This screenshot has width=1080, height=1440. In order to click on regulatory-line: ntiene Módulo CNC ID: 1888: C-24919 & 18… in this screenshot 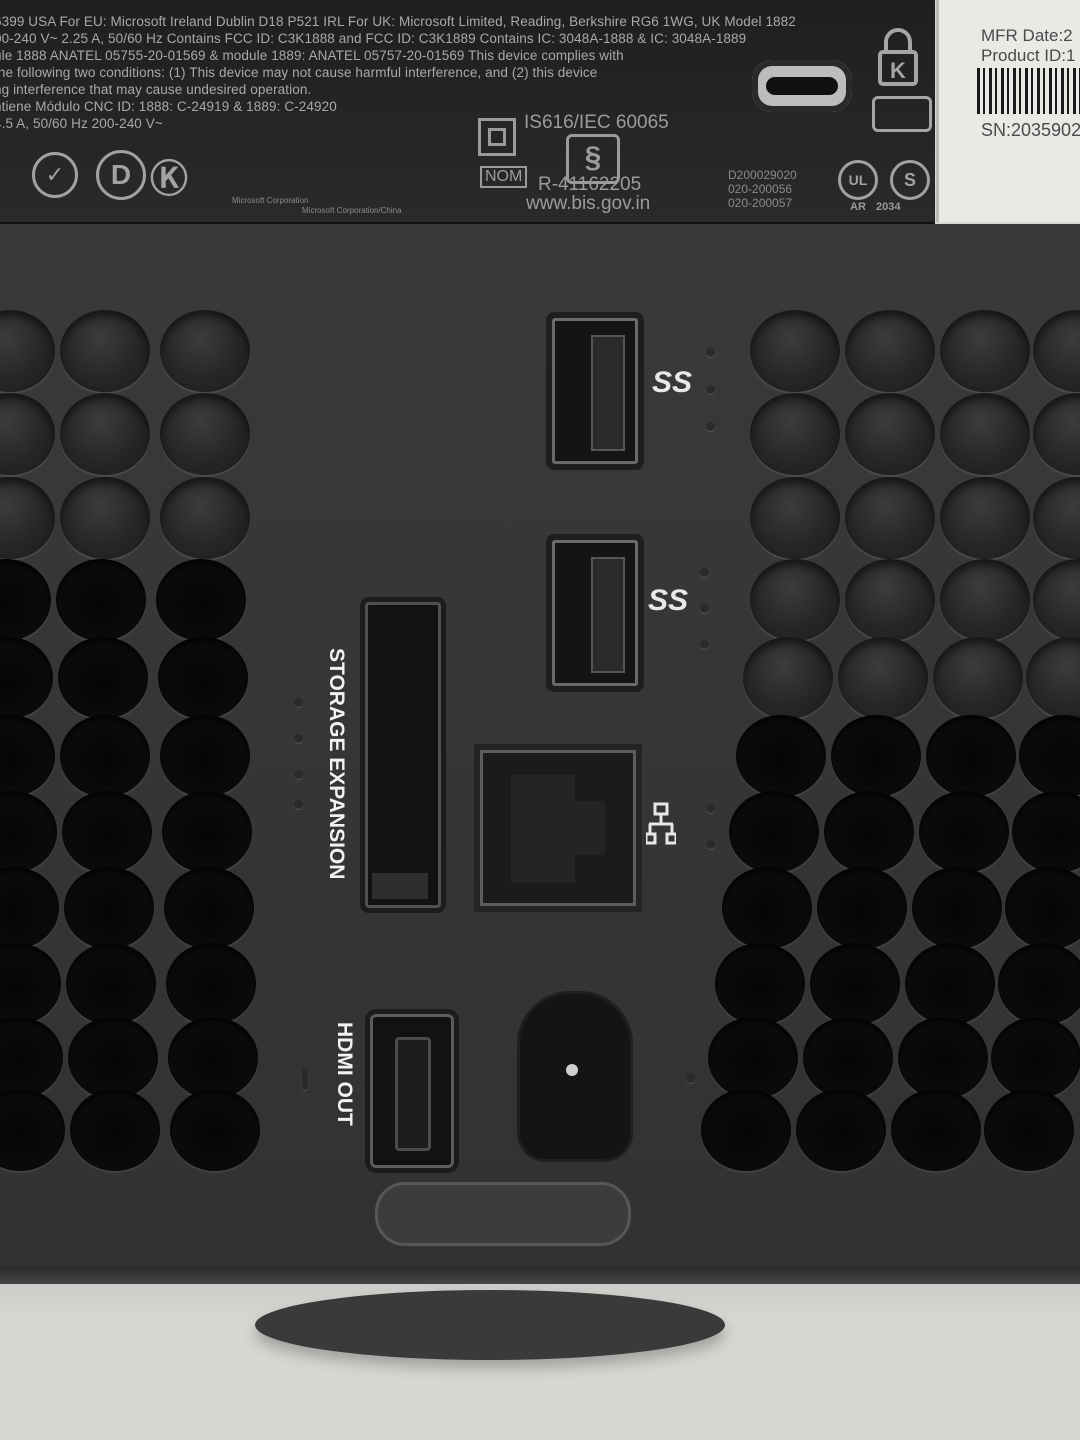, I will do `click(168, 106)`.